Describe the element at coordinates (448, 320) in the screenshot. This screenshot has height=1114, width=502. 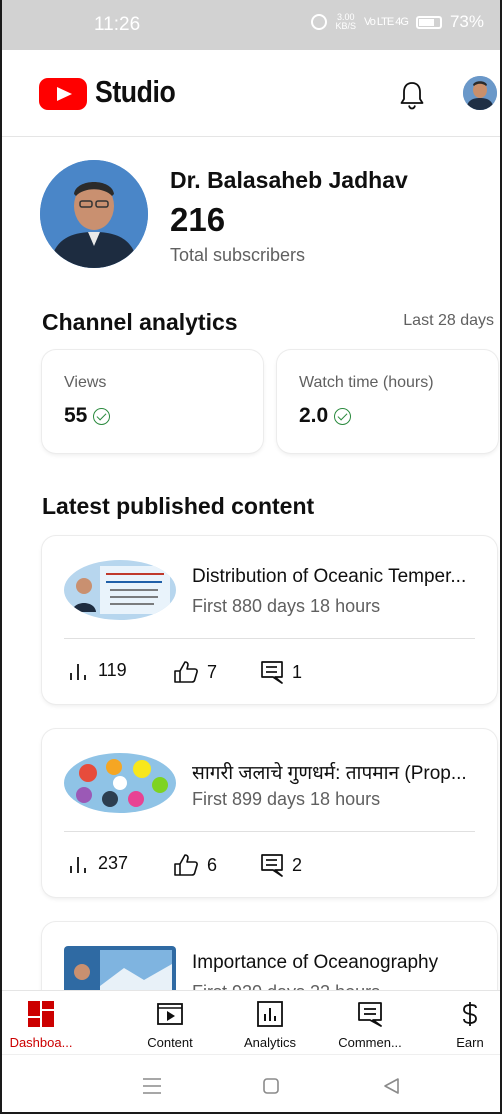
I see `analytics-period: Last 28 days` at that location.